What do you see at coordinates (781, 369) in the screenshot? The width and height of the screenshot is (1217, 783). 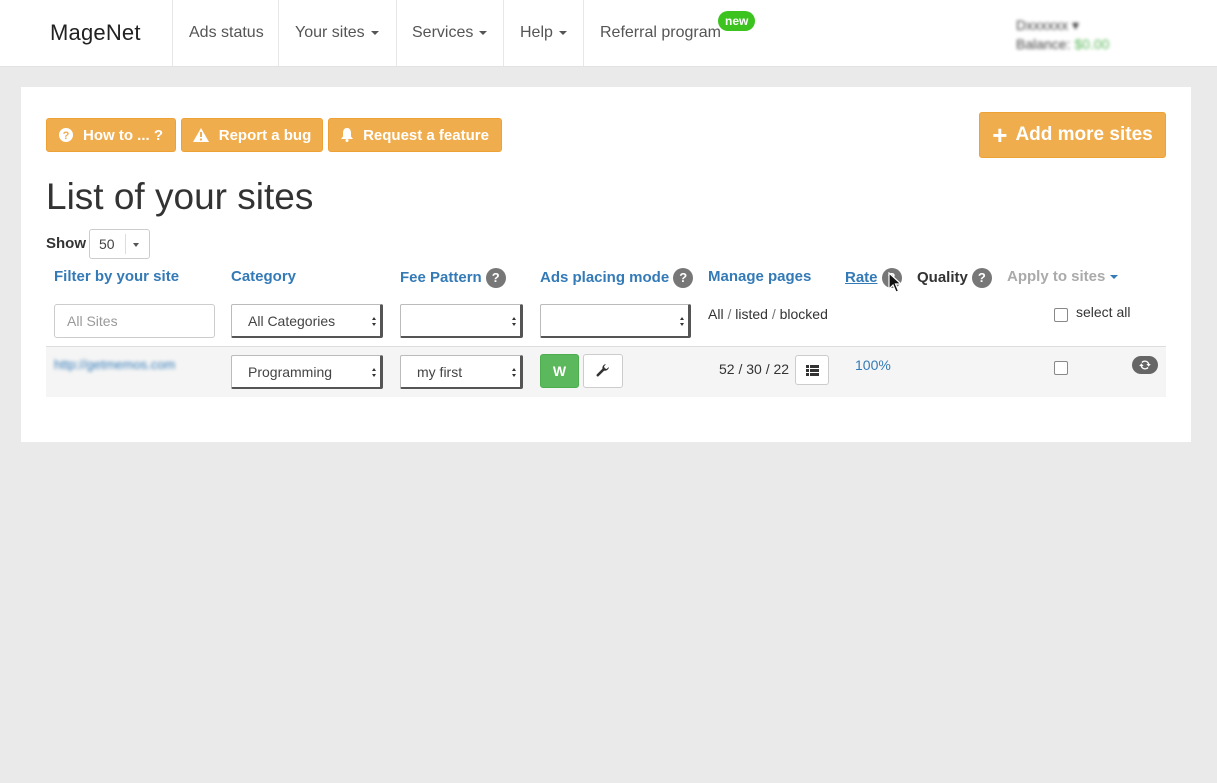 I see `pages-count-blocked: 22` at bounding box center [781, 369].